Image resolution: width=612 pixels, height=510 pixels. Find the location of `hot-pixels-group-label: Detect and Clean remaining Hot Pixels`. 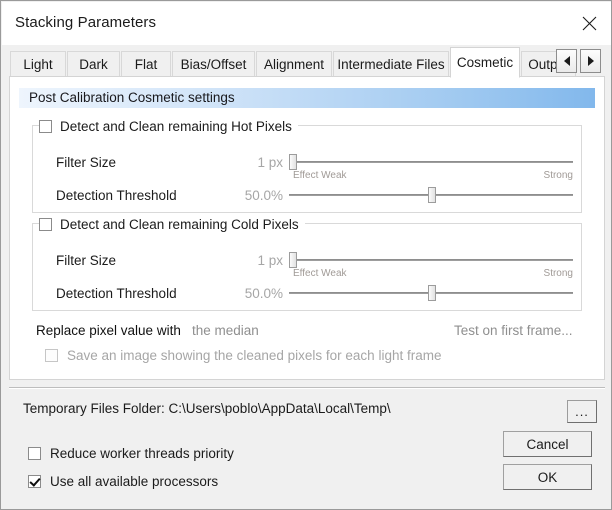

hot-pixels-group-label: Detect and Clean remaining Hot Pixels is located at coordinates (176, 126).